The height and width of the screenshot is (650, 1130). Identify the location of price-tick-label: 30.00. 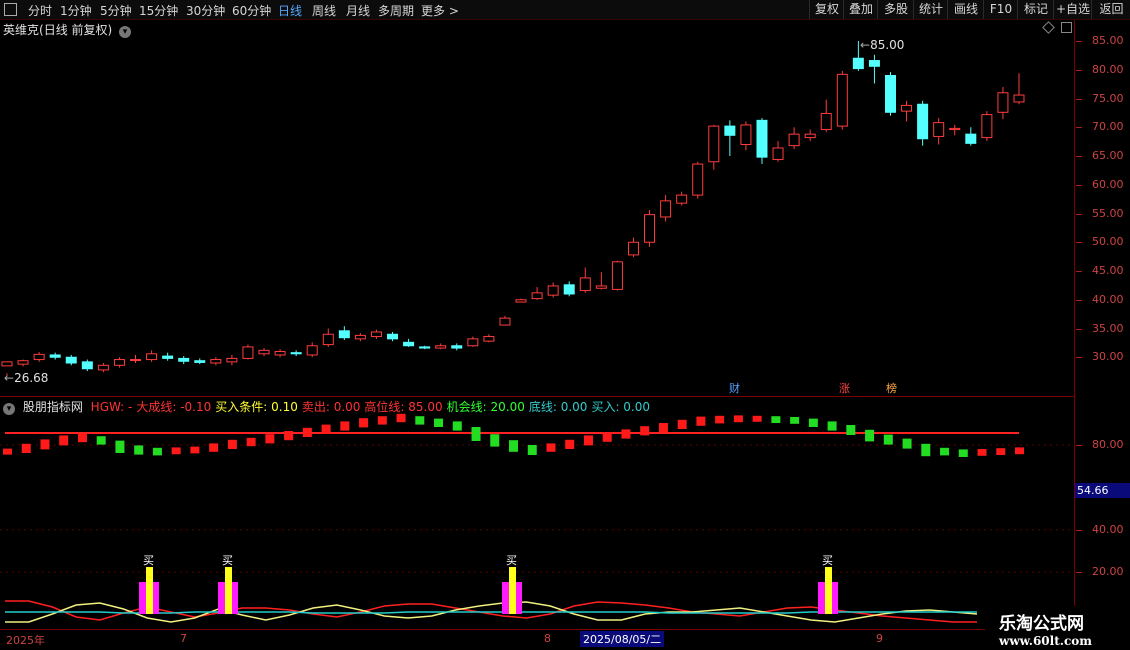
(1108, 357).